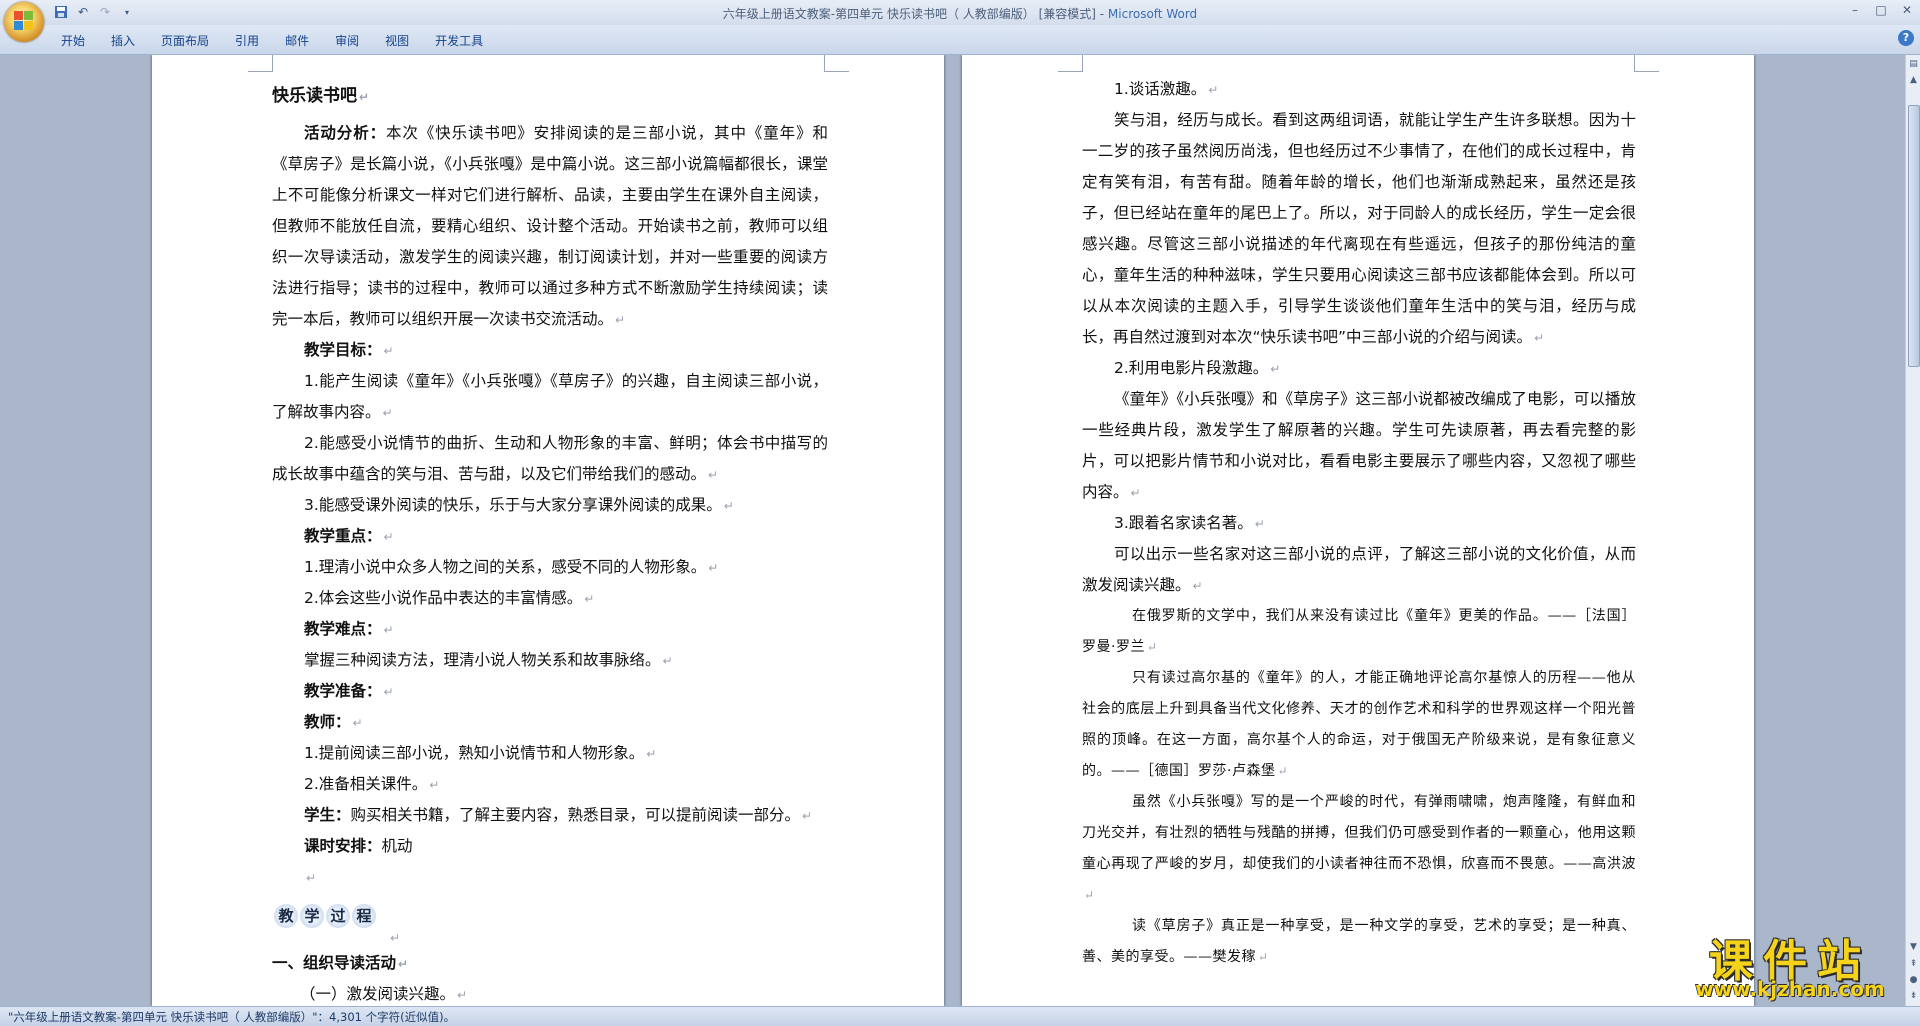 Image resolution: width=1920 pixels, height=1026 pixels. I want to click on ribbon: 开始 插入 页面布局 引用 邮件 审阅 视图 开发工具 ?, so click(960, 40).